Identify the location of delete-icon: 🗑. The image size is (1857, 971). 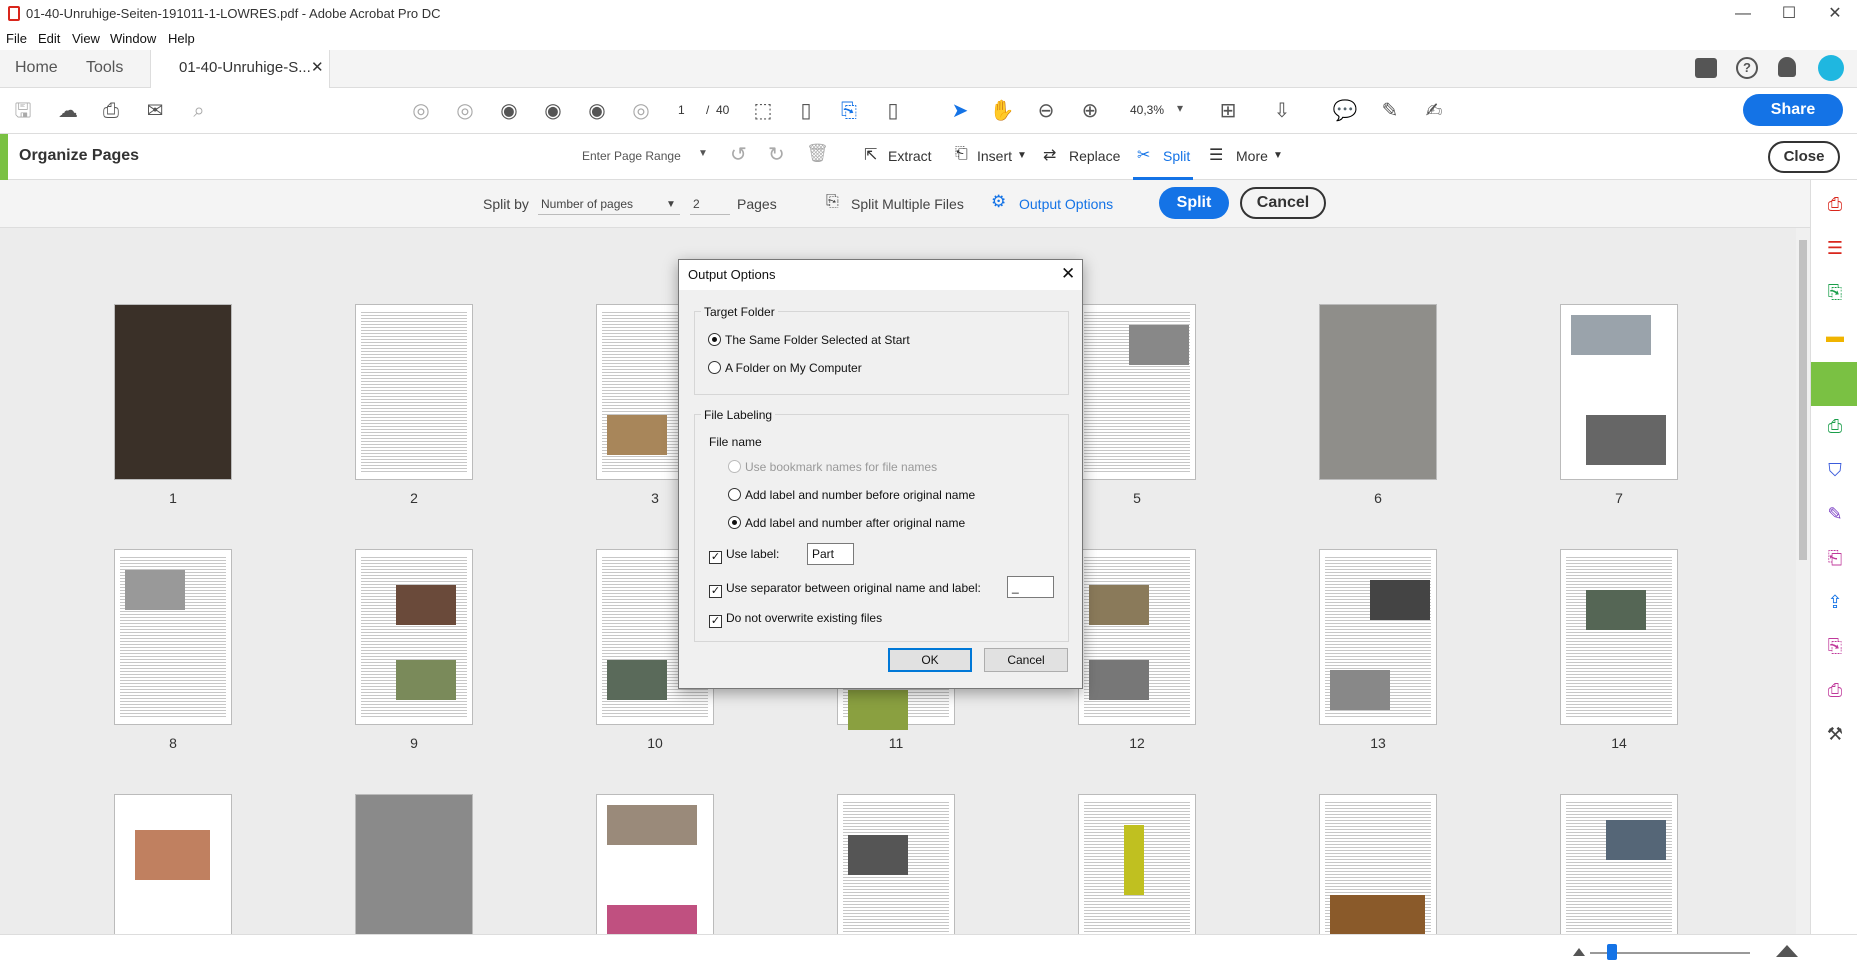
(817, 153).